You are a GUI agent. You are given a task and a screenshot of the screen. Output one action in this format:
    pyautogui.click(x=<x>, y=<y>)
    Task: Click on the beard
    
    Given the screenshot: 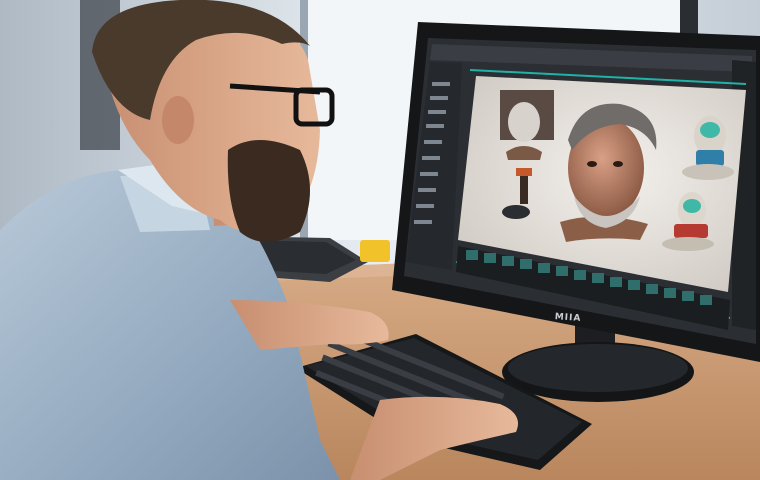 What is the action you would take?
    pyautogui.click(x=268, y=191)
    